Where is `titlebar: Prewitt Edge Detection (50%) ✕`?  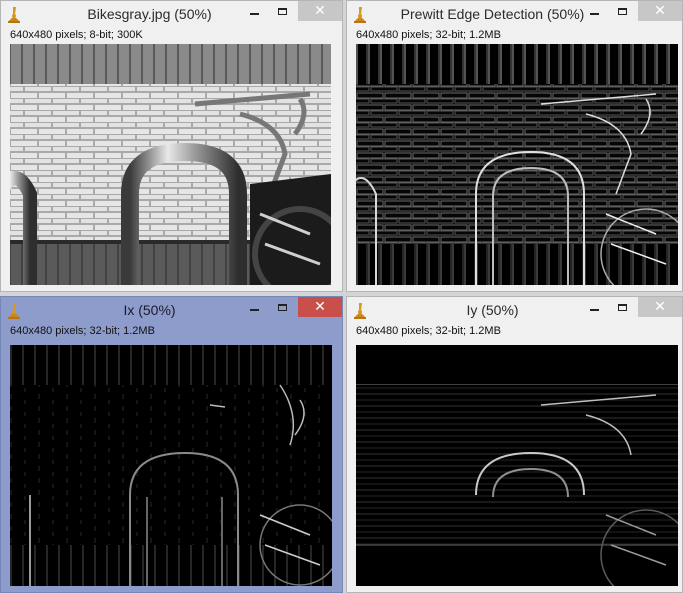
titlebar: Prewitt Edge Detection (50%) ✕ is located at coordinates (514, 15).